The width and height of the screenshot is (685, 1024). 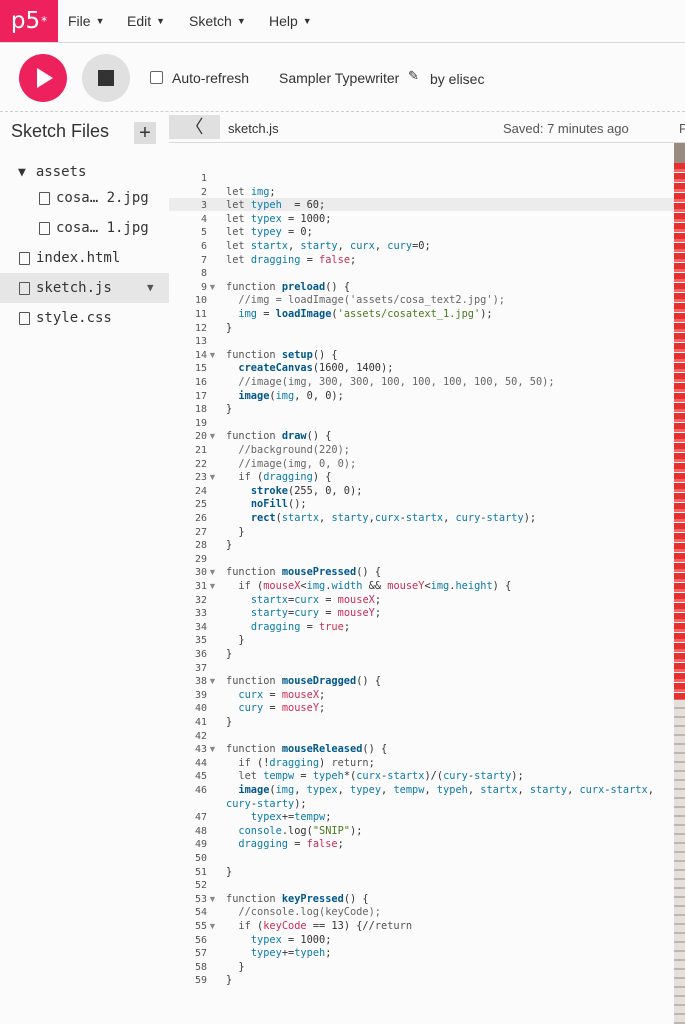 What do you see at coordinates (194, 127) in the screenshot?
I see `collapse-sidebar-button: 〈` at bounding box center [194, 127].